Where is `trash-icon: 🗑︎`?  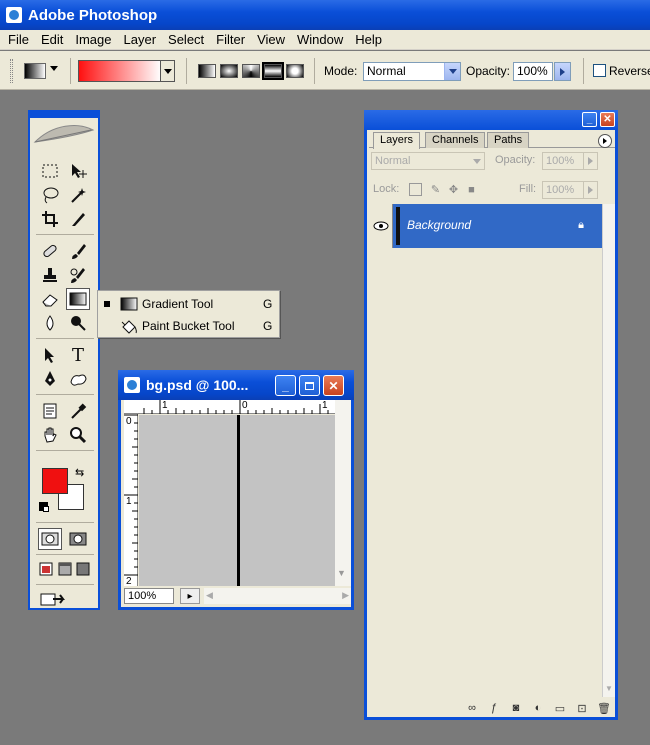 trash-icon: 🗑︎ is located at coordinates (604, 708).